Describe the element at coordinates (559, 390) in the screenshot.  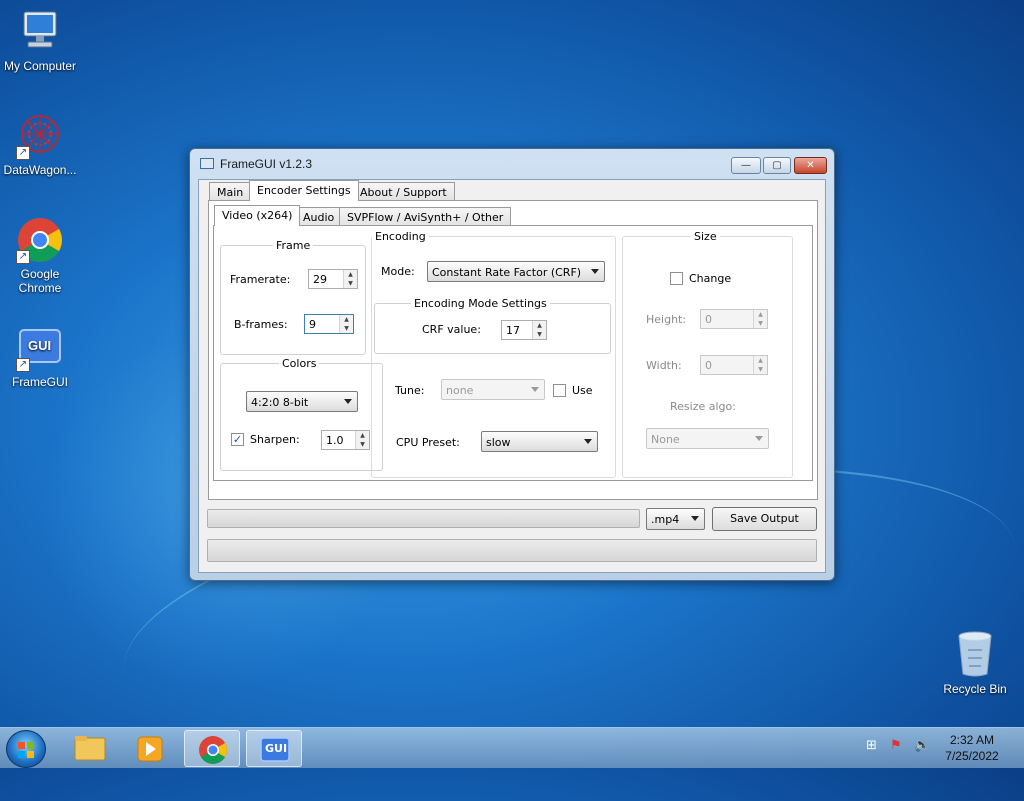
I see `tune-use-checkbox` at that location.